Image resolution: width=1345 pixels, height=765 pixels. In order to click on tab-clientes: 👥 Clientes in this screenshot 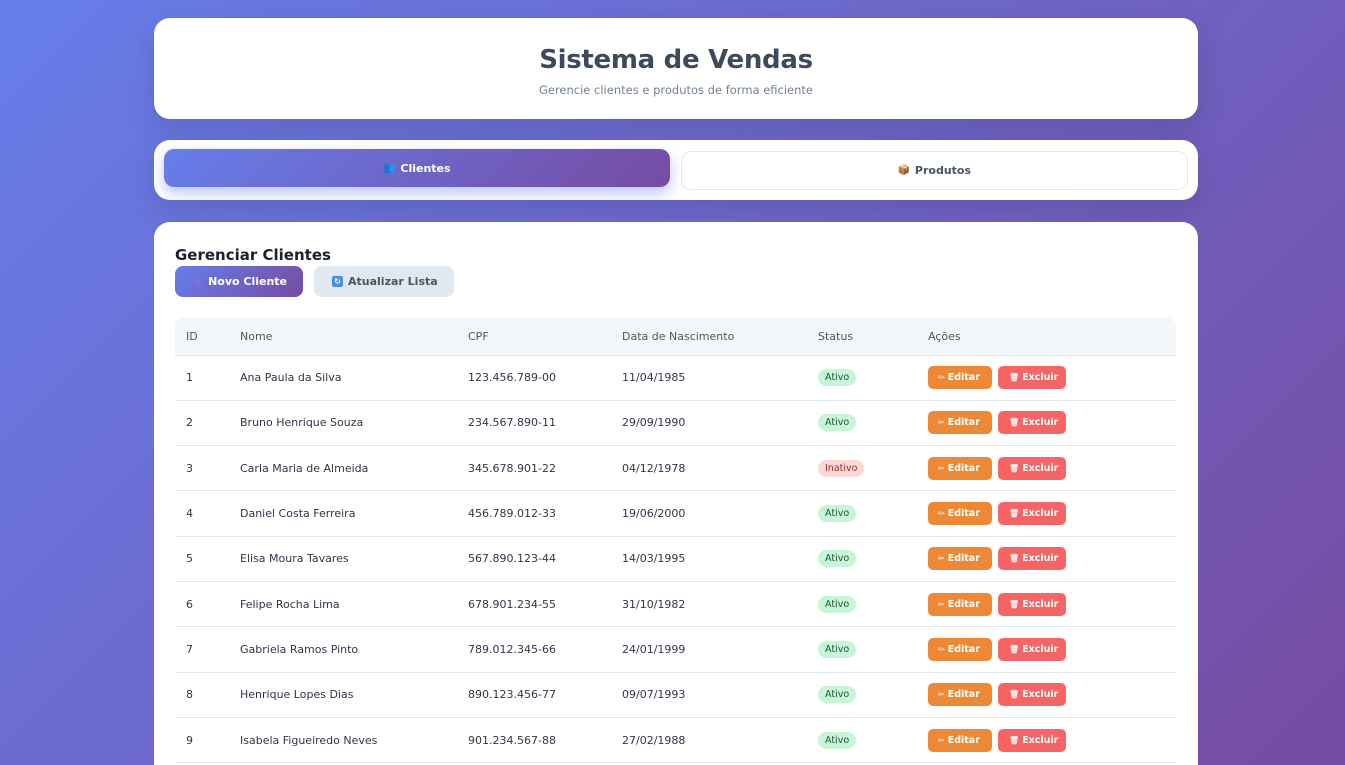, I will do `click(417, 168)`.